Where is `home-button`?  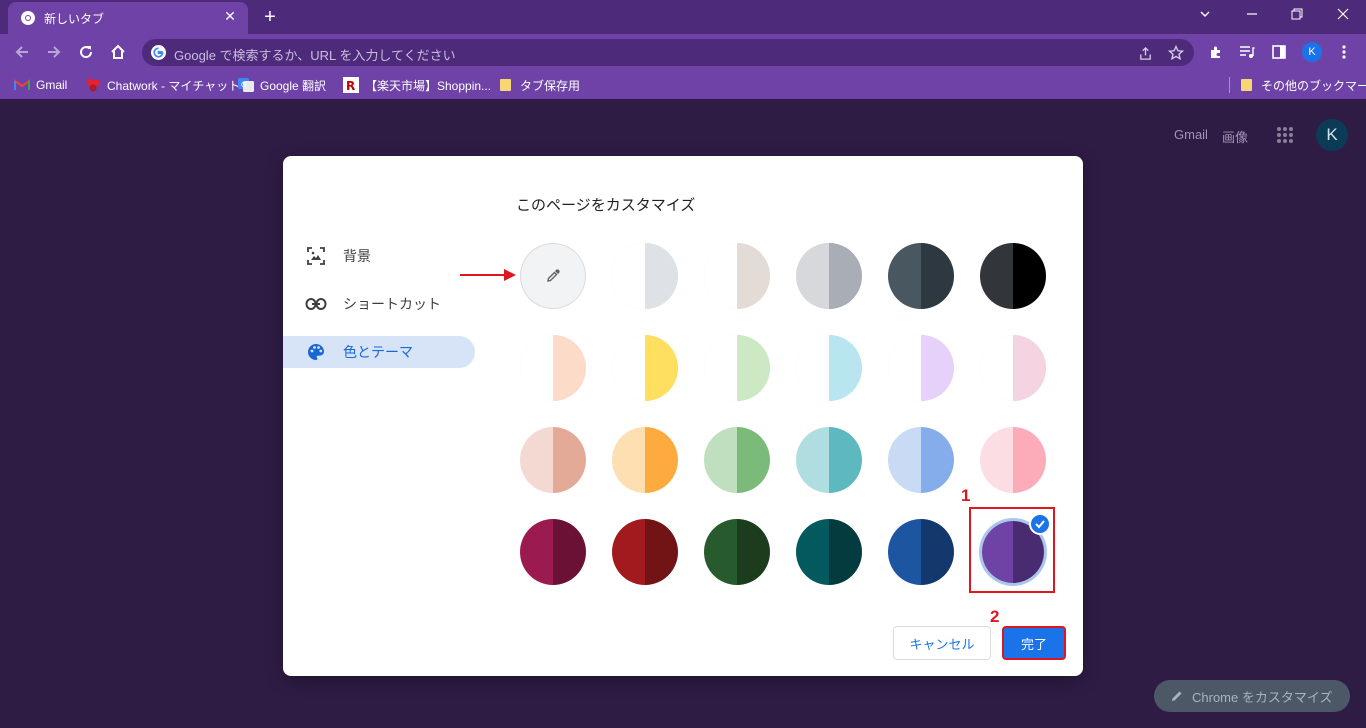
home-button is located at coordinates (118, 52).